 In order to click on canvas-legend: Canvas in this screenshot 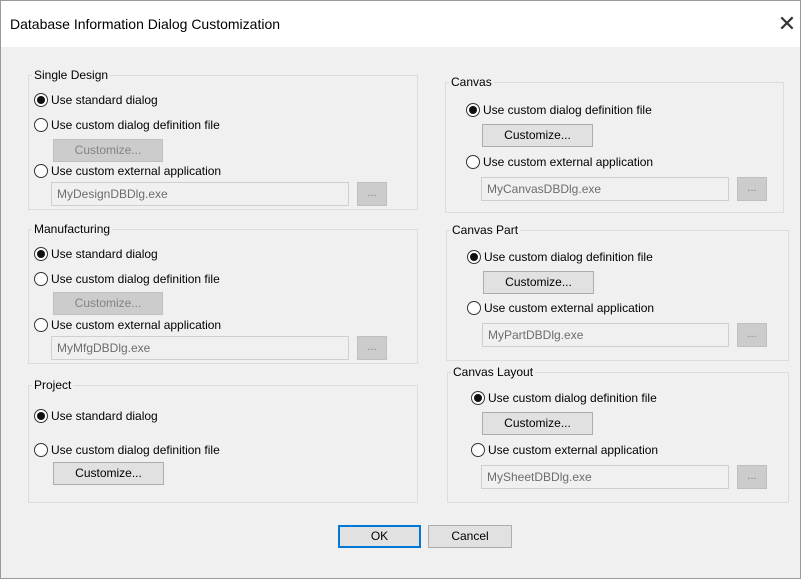, I will do `click(471, 82)`.